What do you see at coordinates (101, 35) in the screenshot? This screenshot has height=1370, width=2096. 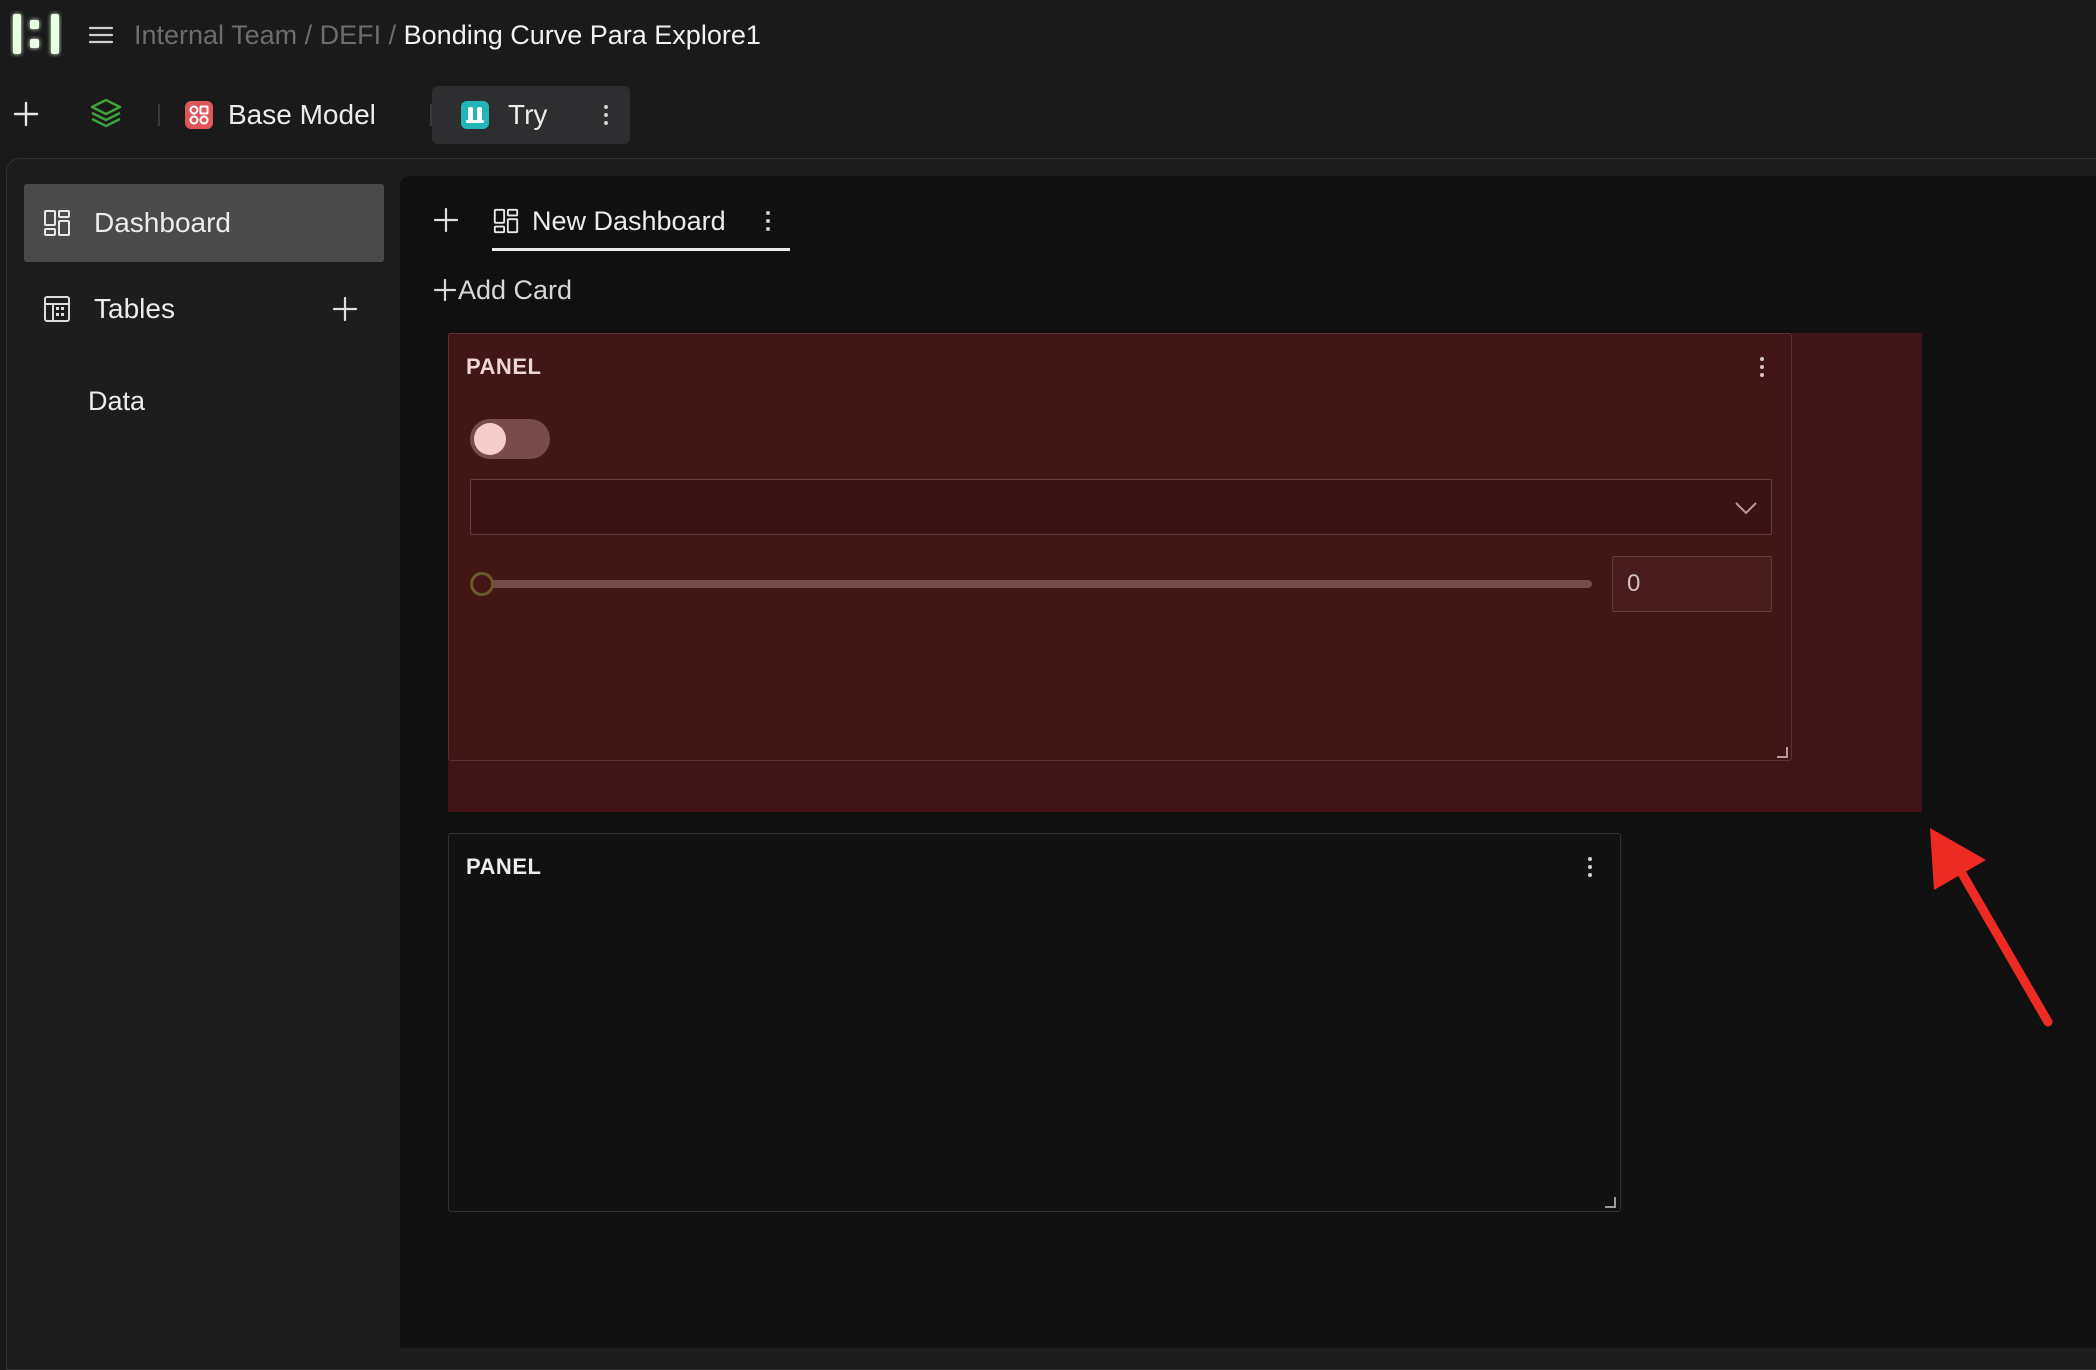 I see `hamburger-menu-icon` at bounding box center [101, 35].